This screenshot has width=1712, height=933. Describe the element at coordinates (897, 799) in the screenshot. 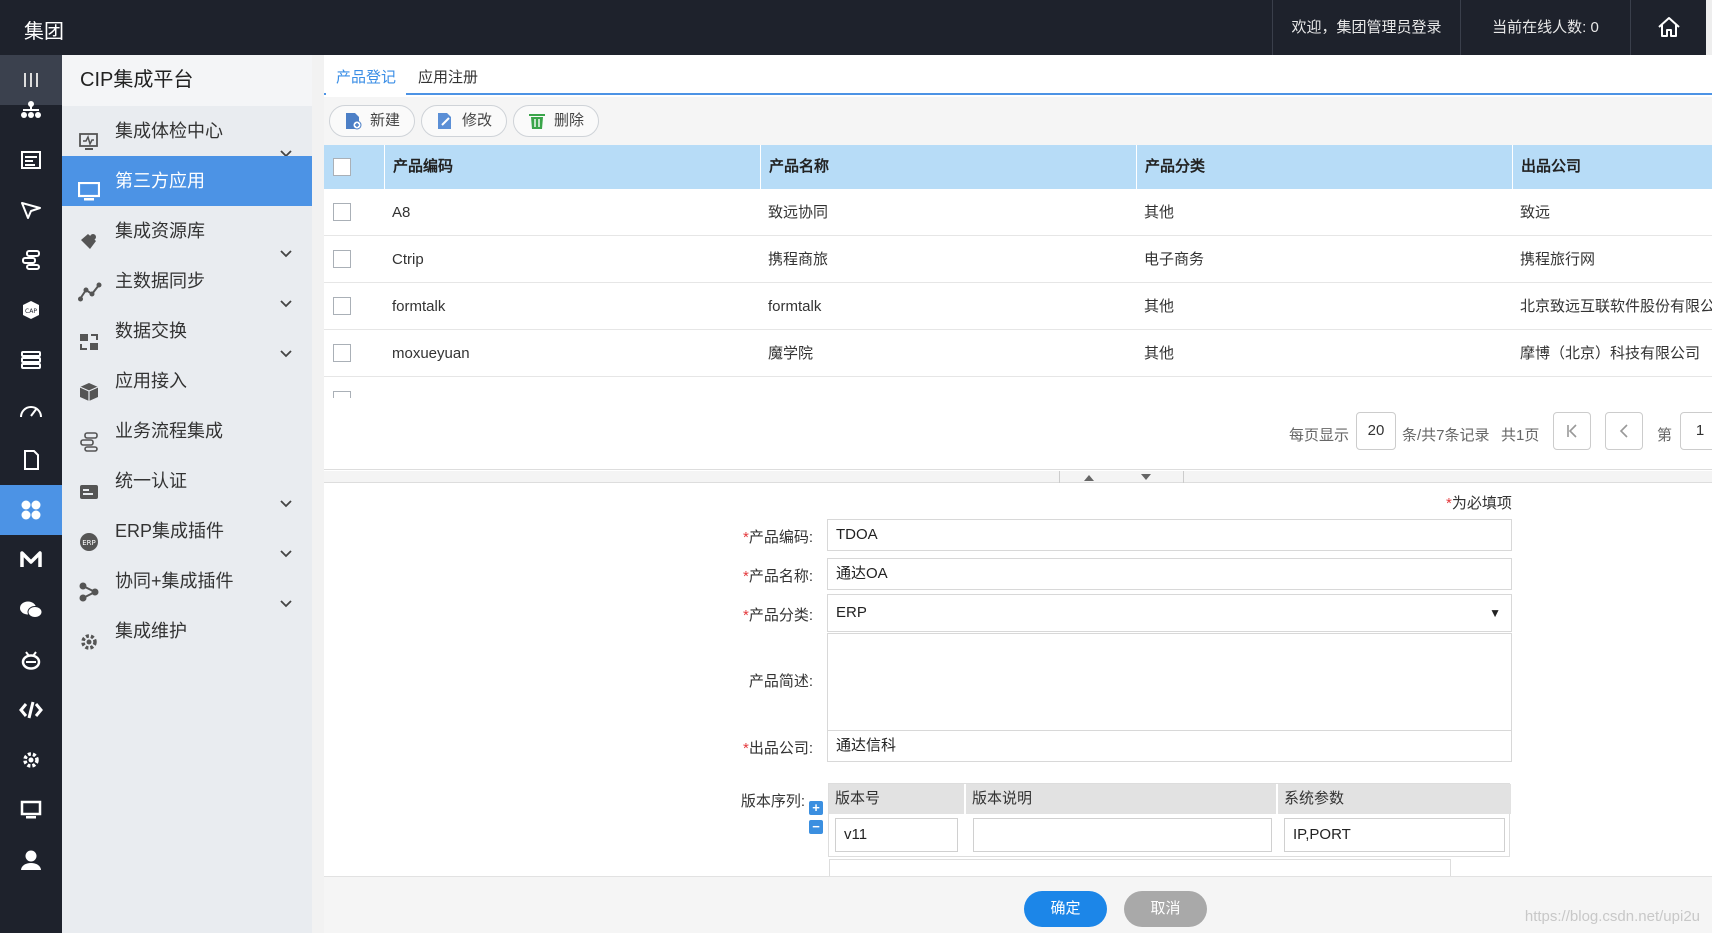

I see `version-col-number: 版本号` at that location.